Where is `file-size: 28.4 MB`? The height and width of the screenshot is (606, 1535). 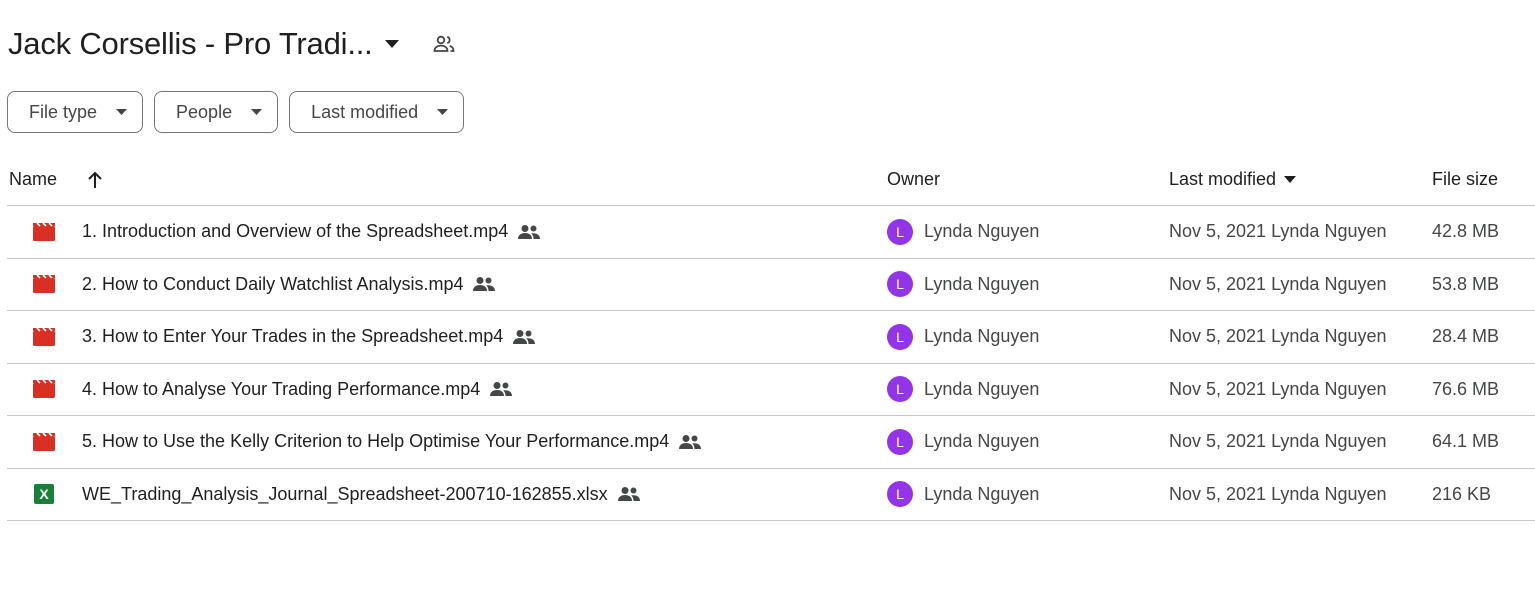 file-size: 28.4 MB is located at coordinates (1466, 336).